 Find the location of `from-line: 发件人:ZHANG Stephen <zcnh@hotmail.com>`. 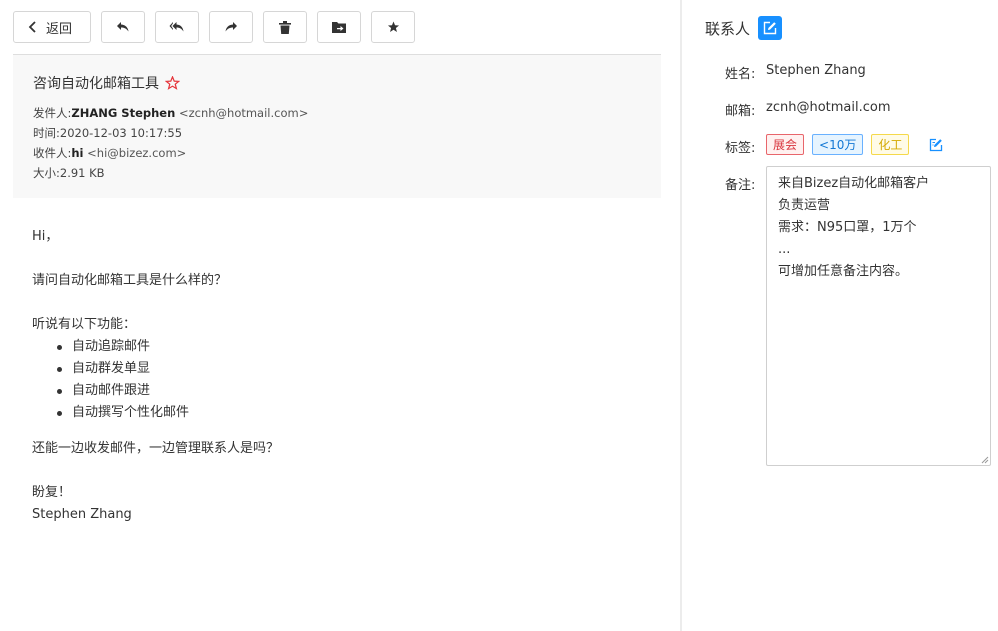

from-line: 发件人:ZHANG Stephen <zcnh@hotmail.com> is located at coordinates (170, 113).